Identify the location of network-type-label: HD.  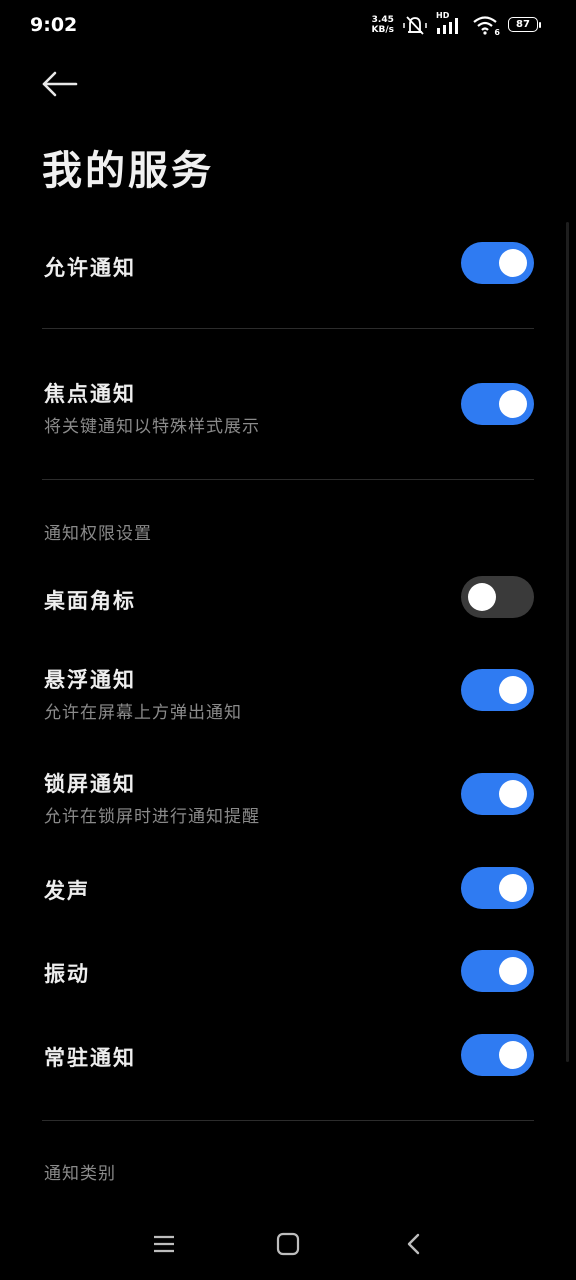
(443, 15).